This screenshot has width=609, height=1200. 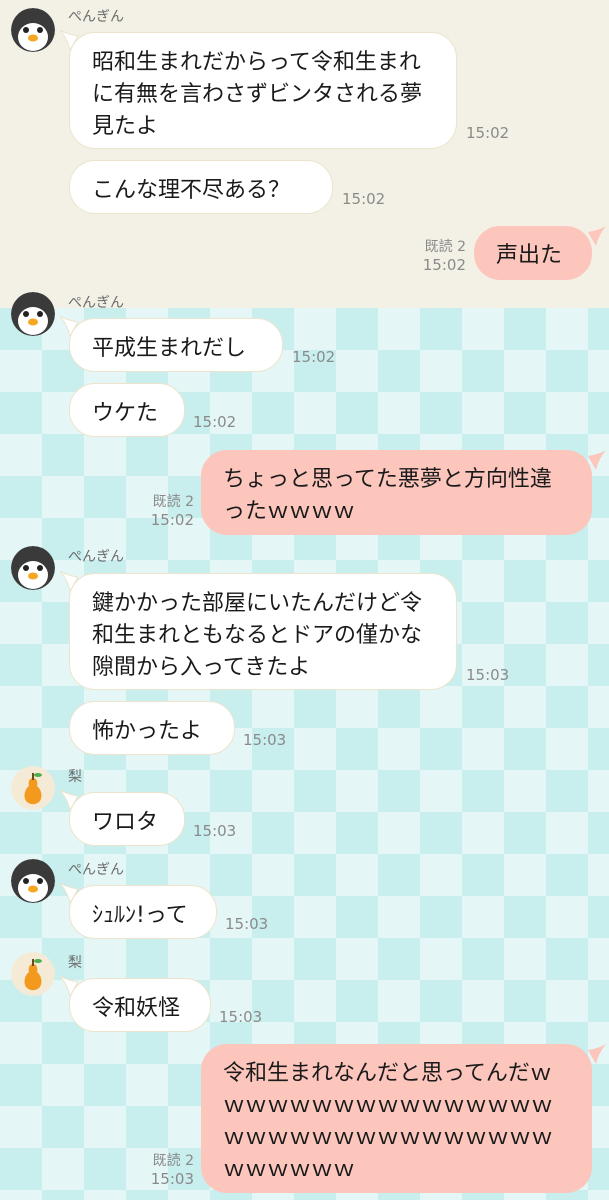 I want to click on message-bubble-outgoing: ちょっと思ってた悪夢と方向性違ったｗｗｗｗ, so click(x=396, y=492).